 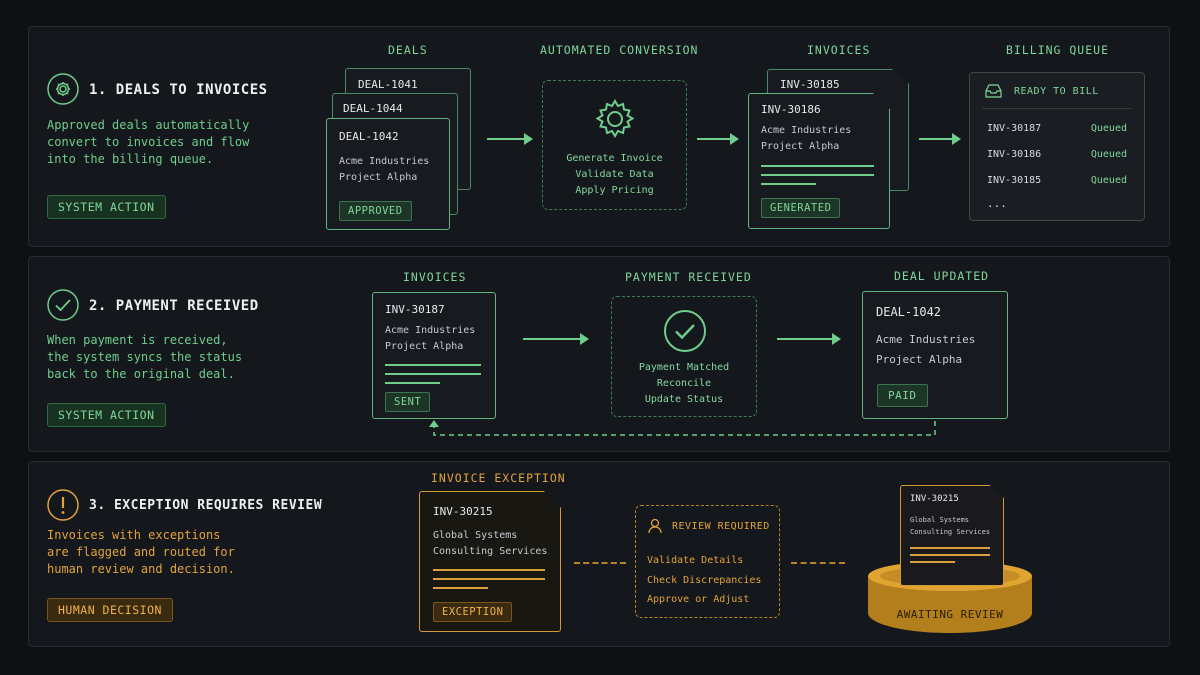 I want to click on column-header-payment-received: PAYMENT RECEIVED, so click(x=688, y=277).